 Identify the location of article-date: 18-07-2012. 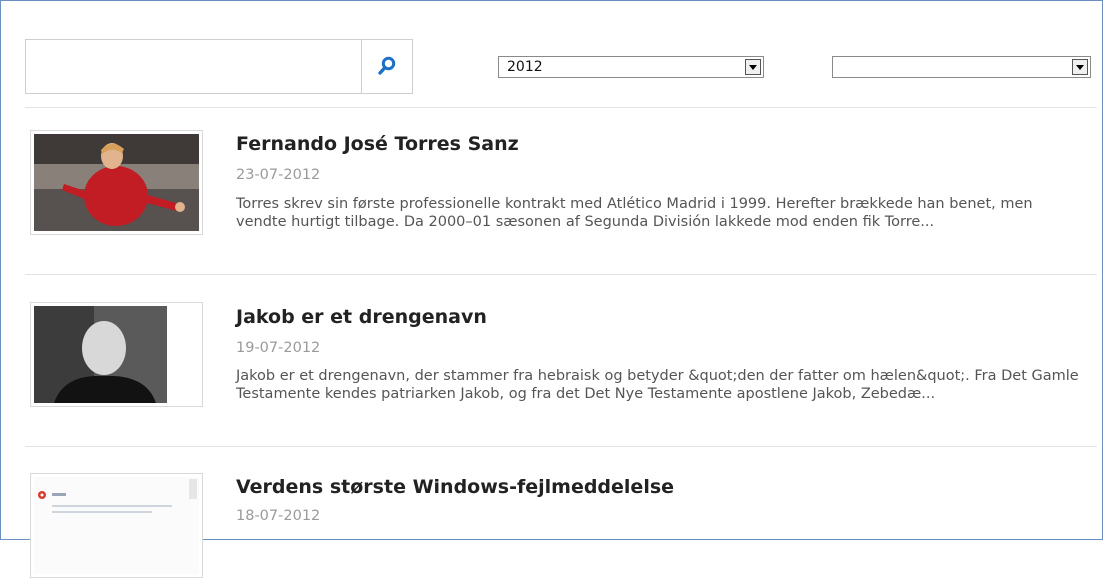
(278, 516).